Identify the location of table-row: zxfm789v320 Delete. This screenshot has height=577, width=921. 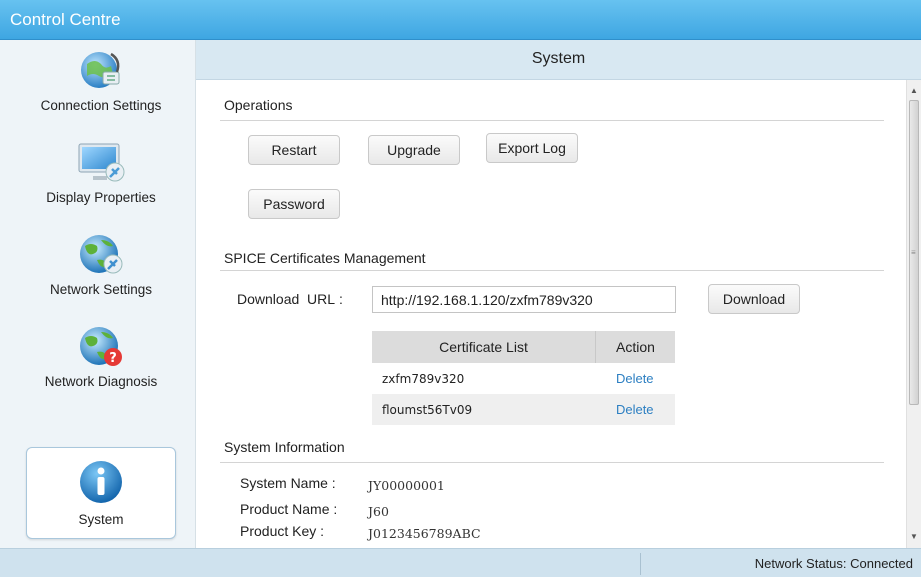
(523, 378).